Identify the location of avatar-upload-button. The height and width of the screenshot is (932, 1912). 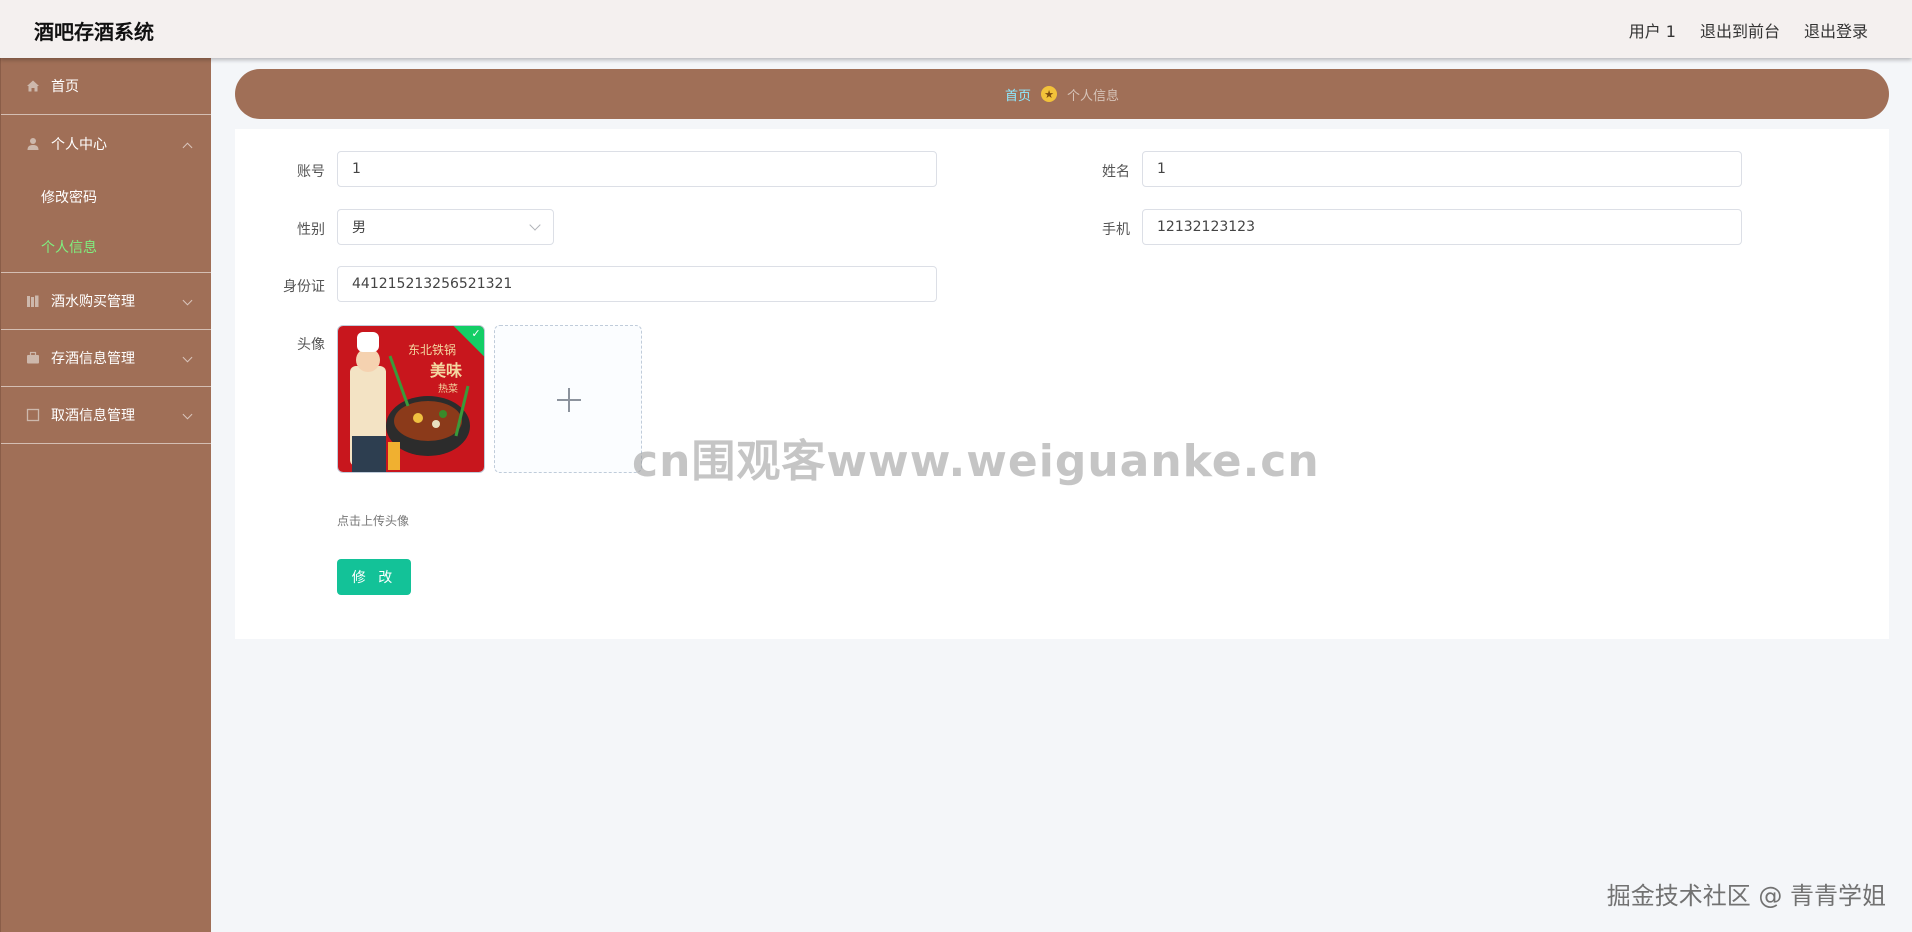
(568, 399).